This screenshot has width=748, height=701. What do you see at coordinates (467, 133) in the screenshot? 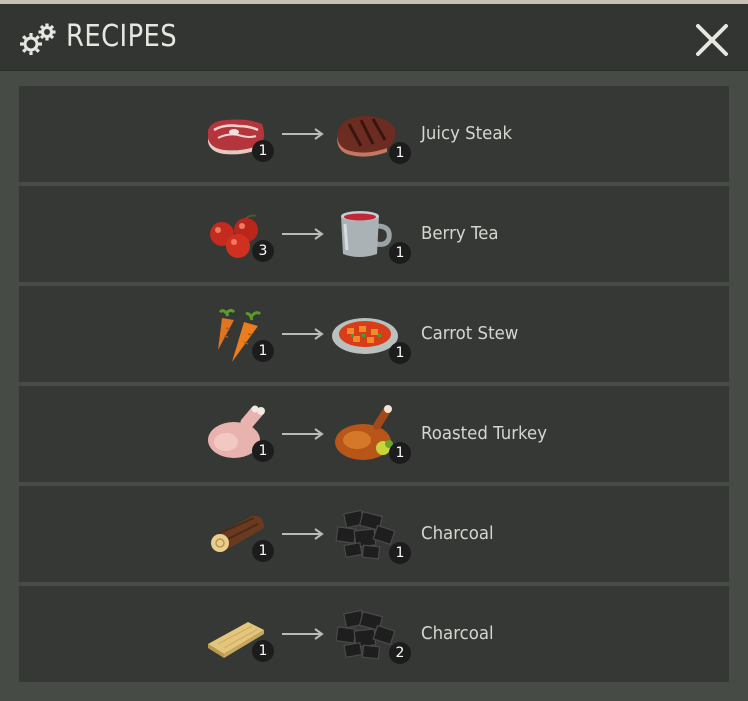
I see `recipe-name: Juicy Steak` at bounding box center [467, 133].